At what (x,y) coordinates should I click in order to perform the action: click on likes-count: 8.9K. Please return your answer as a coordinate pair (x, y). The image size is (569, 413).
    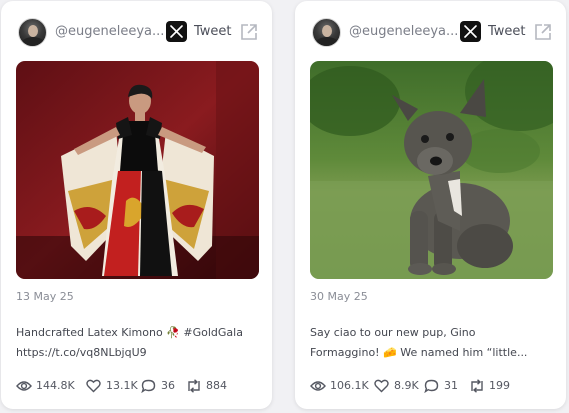
    Looking at the image, I should click on (406, 385).